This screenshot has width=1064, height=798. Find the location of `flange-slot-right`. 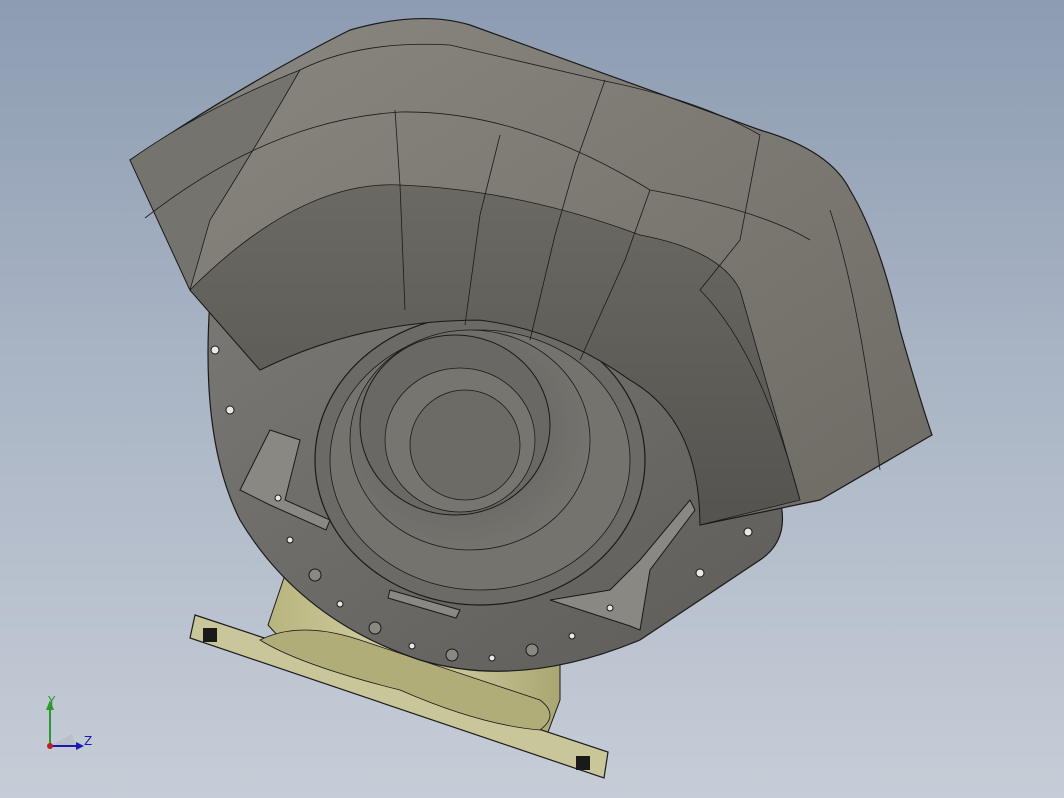

flange-slot-right is located at coordinates (583, 763).